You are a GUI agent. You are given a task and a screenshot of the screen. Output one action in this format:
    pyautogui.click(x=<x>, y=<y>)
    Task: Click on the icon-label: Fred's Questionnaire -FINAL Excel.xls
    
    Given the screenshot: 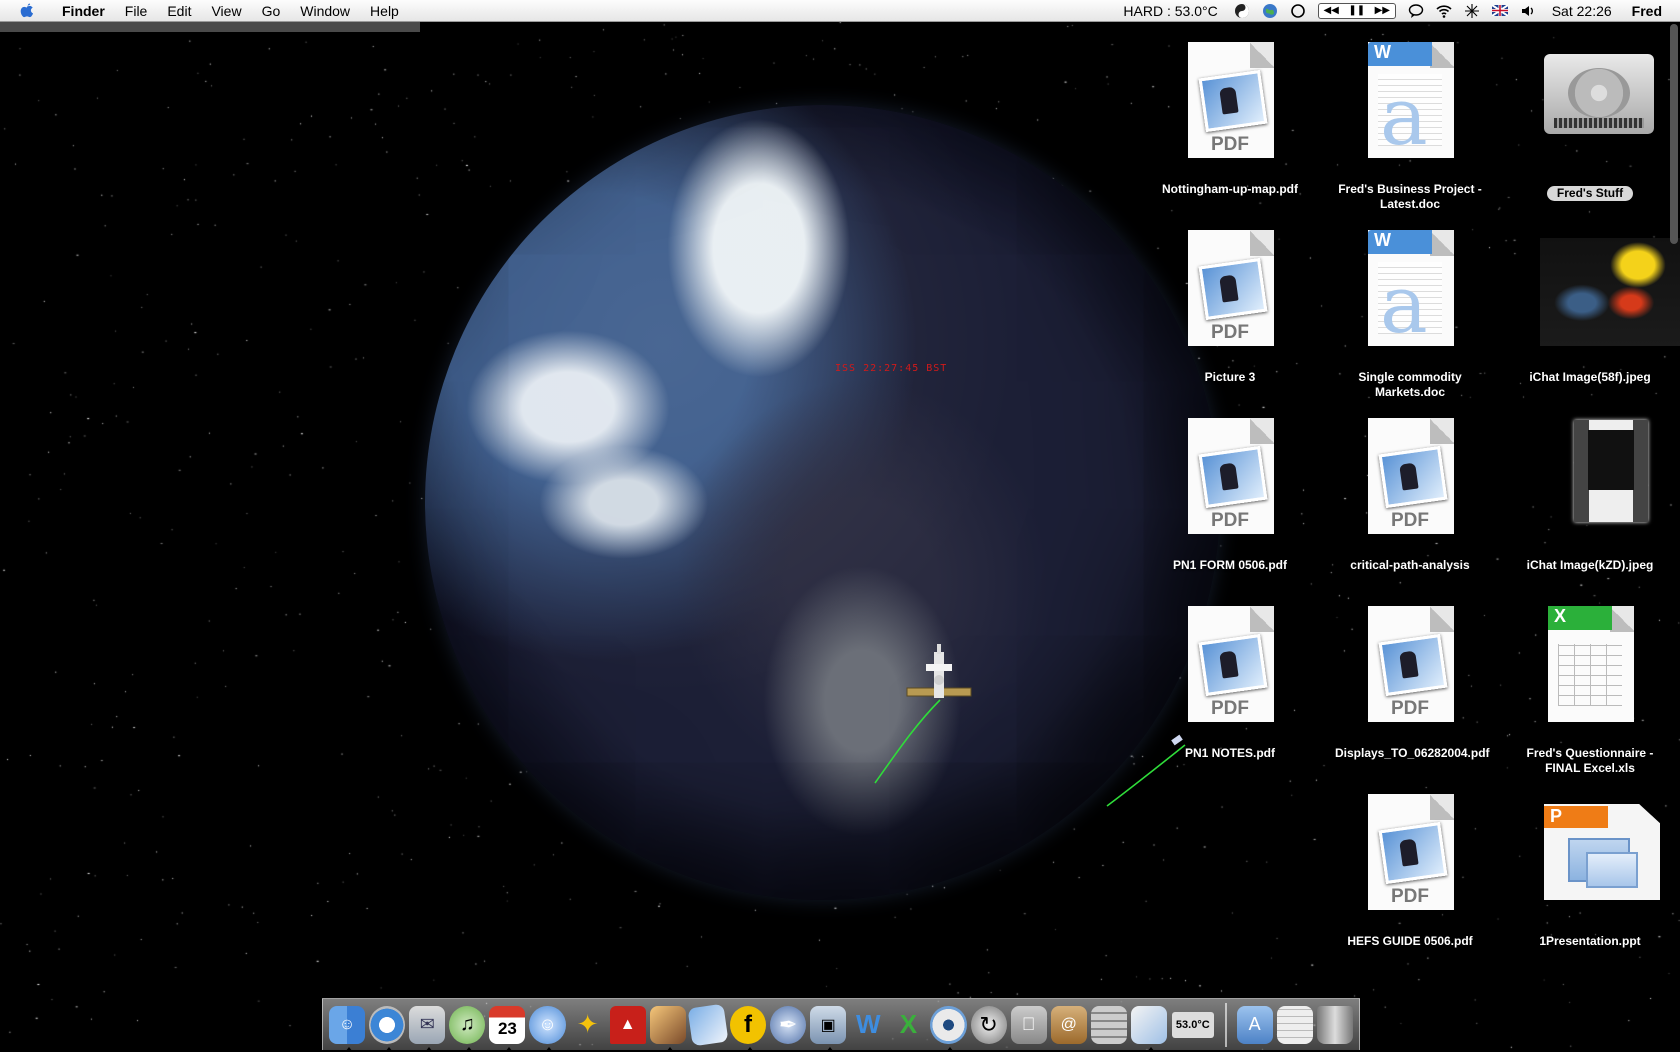 What is the action you would take?
    pyautogui.click(x=1590, y=760)
    